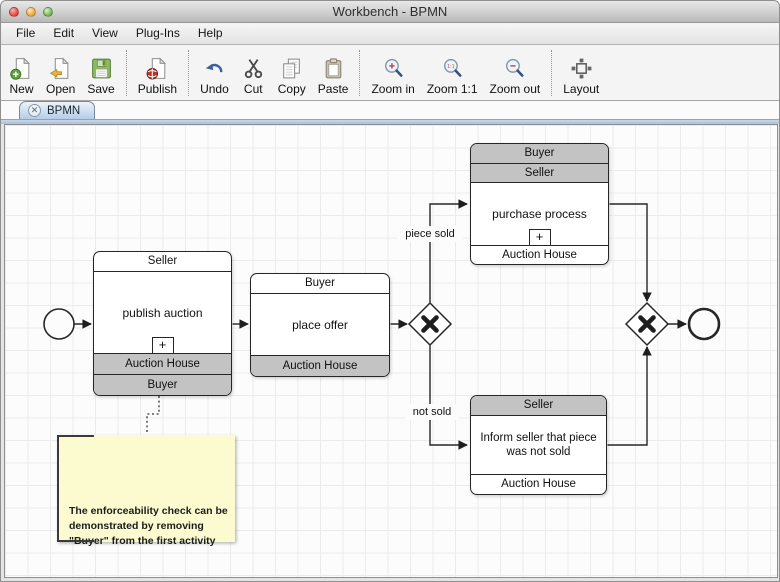 The height and width of the screenshot is (582, 780). Describe the element at coordinates (101, 68) in the screenshot. I see `save-icon` at that location.